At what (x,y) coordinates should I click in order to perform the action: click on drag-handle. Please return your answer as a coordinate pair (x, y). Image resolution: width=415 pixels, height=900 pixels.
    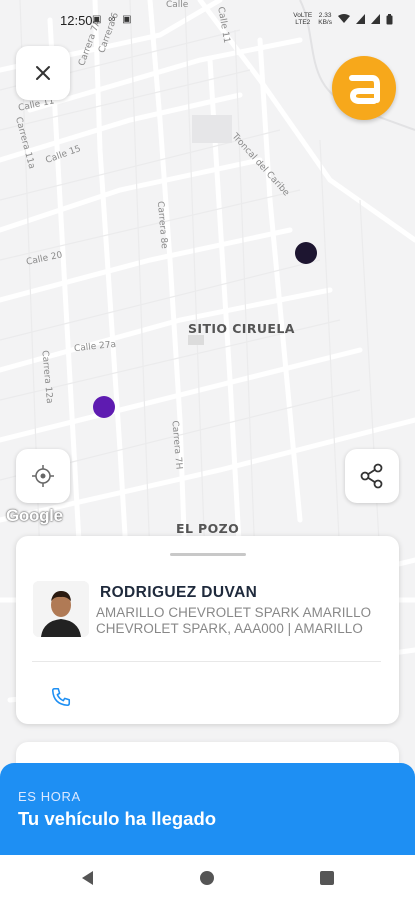
    Looking at the image, I should click on (208, 554).